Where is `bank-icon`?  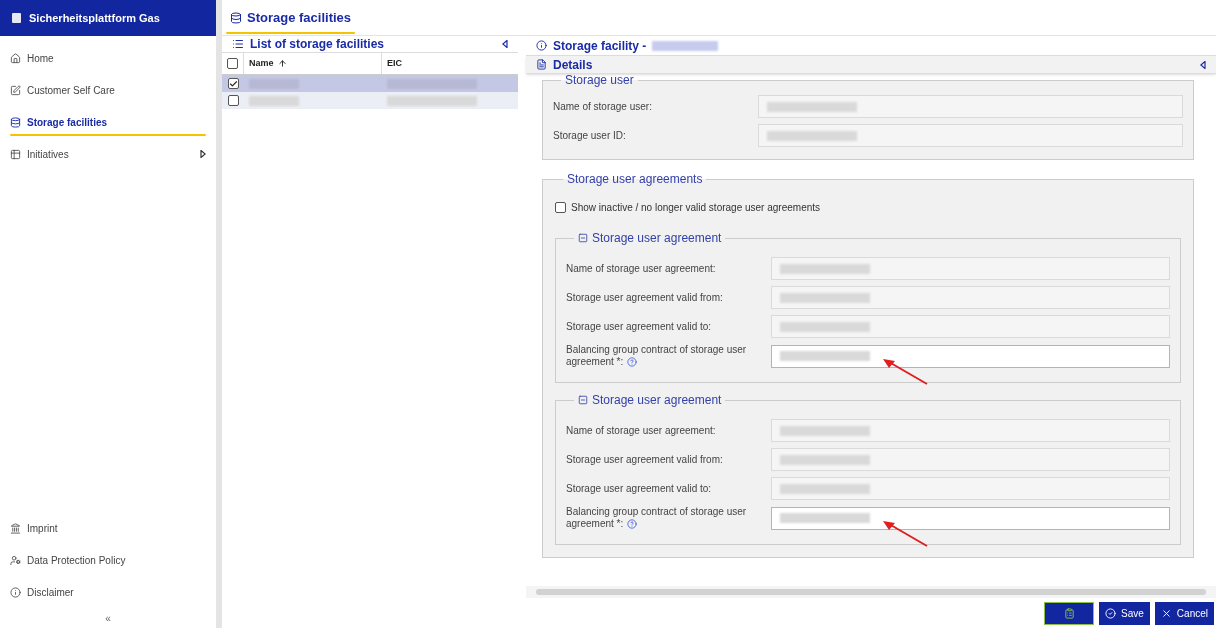 bank-icon is located at coordinates (15, 528).